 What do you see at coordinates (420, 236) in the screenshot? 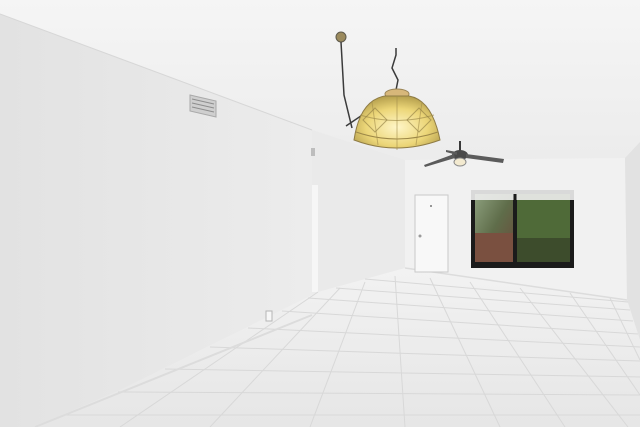
I see `door-knob` at bounding box center [420, 236].